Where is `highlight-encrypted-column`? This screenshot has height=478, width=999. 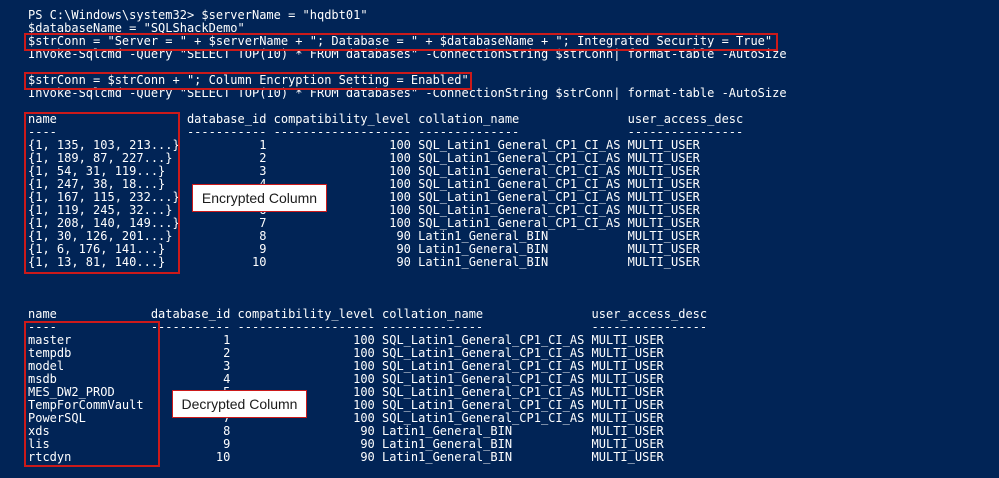
highlight-encrypted-column is located at coordinates (102, 193).